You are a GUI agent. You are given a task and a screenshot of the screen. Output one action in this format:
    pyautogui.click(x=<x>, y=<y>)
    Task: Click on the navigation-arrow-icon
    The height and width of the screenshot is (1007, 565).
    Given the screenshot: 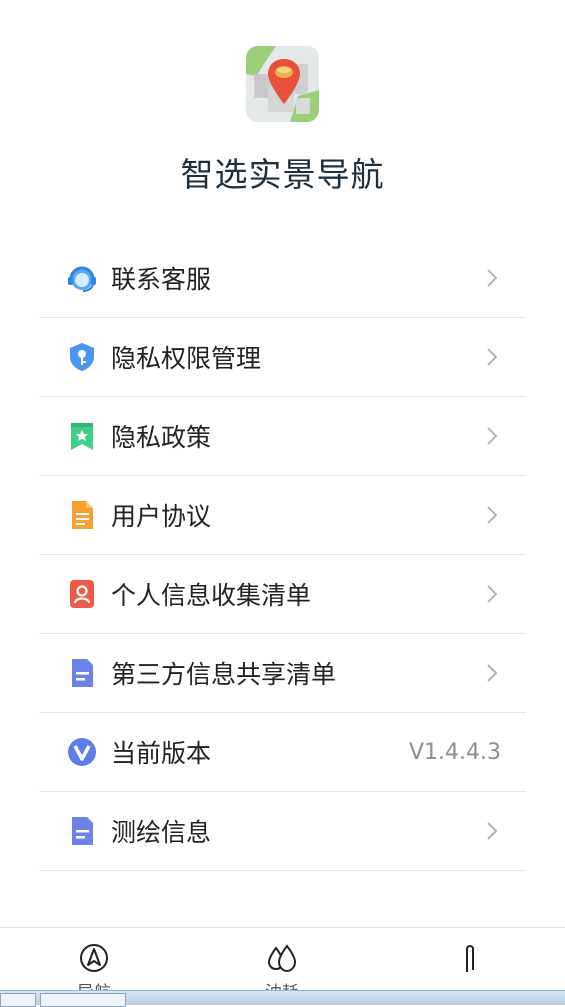 What is the action you would take?
    pyautogui.click(x=94, y=958)
    